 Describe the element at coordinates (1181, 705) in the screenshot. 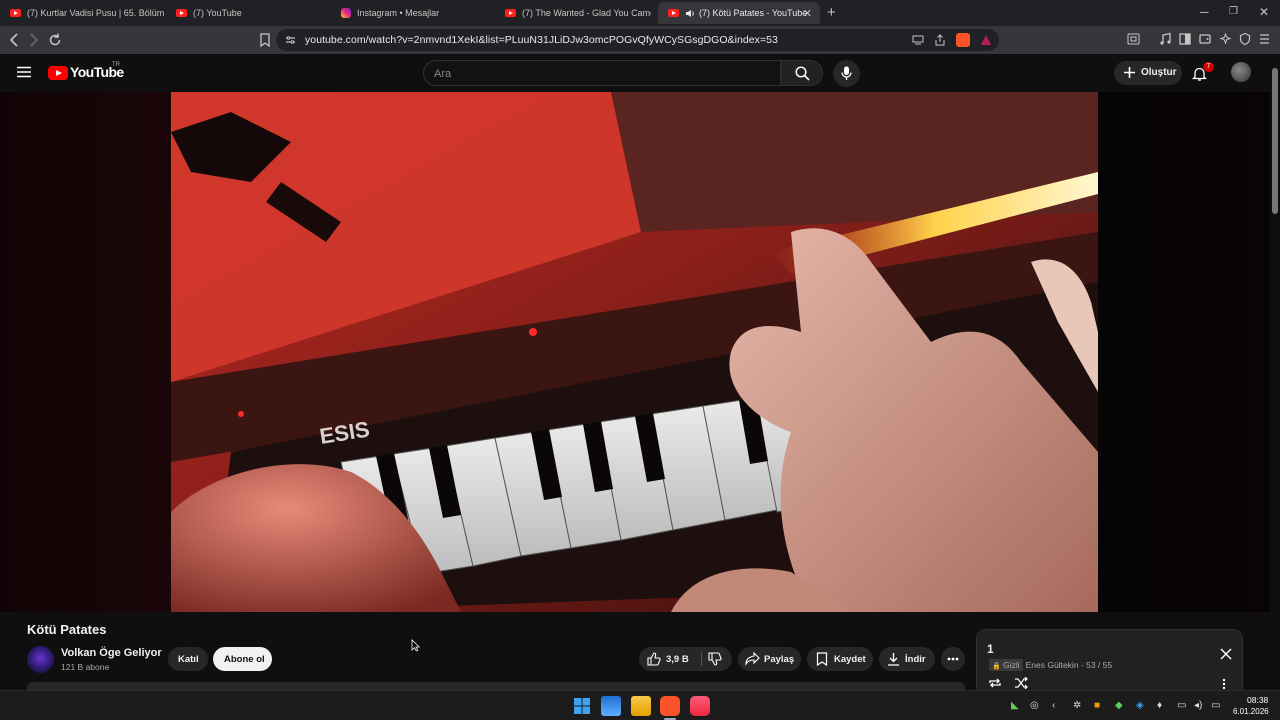

I see `tray-network-icon: ▭` at that location.